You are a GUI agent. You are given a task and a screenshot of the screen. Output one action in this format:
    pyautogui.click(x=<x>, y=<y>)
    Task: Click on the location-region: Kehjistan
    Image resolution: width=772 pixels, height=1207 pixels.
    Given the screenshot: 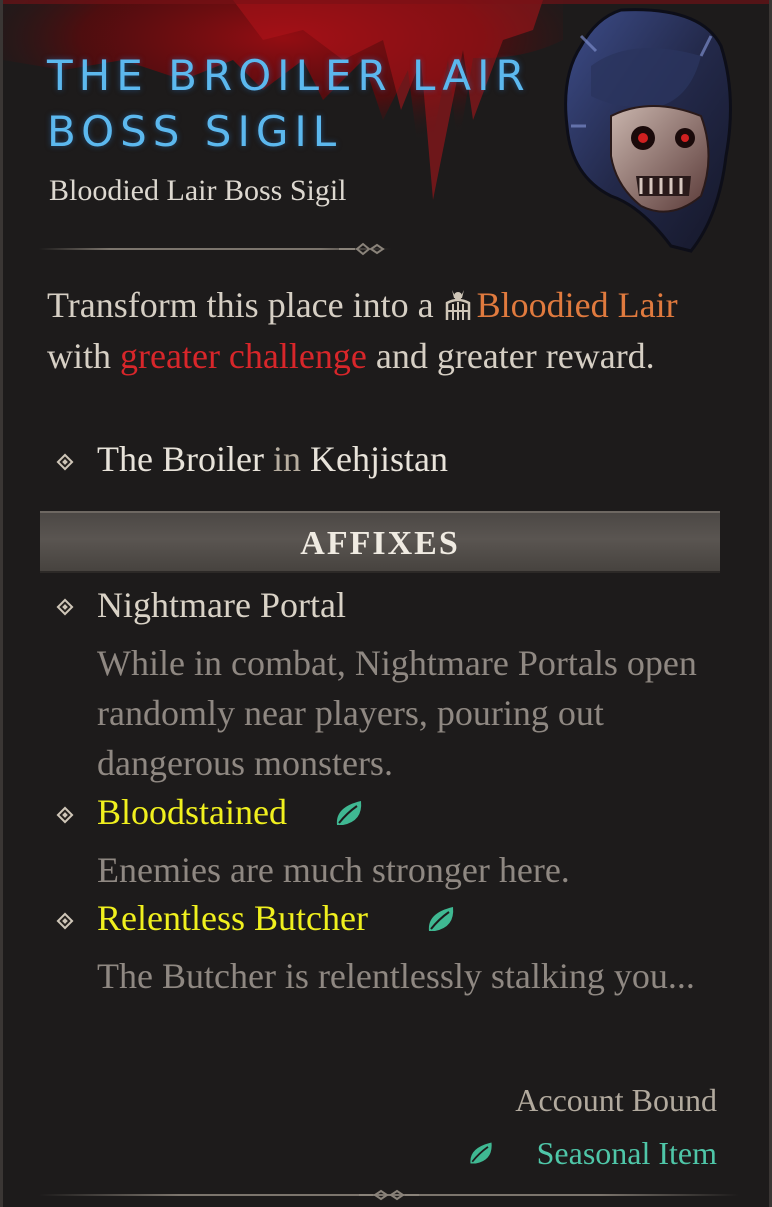 What is the action you would take?
    pyautogui.click(x=378, y=459)
    